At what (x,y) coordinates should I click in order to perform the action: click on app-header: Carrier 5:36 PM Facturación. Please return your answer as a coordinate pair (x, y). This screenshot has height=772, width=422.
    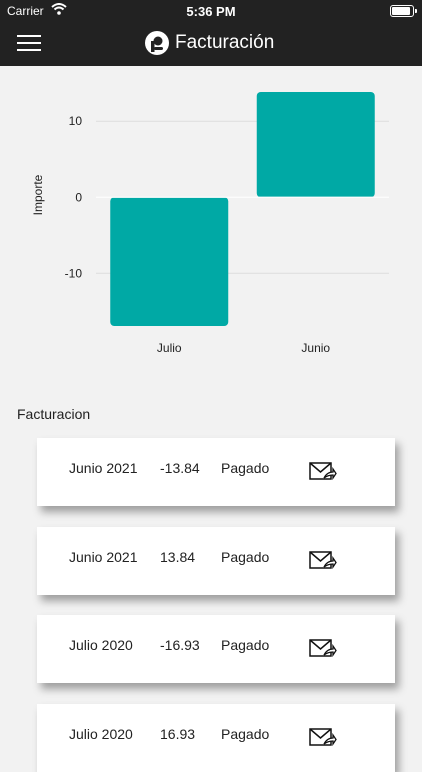
    Looking at the image, I should click on (211, 33).